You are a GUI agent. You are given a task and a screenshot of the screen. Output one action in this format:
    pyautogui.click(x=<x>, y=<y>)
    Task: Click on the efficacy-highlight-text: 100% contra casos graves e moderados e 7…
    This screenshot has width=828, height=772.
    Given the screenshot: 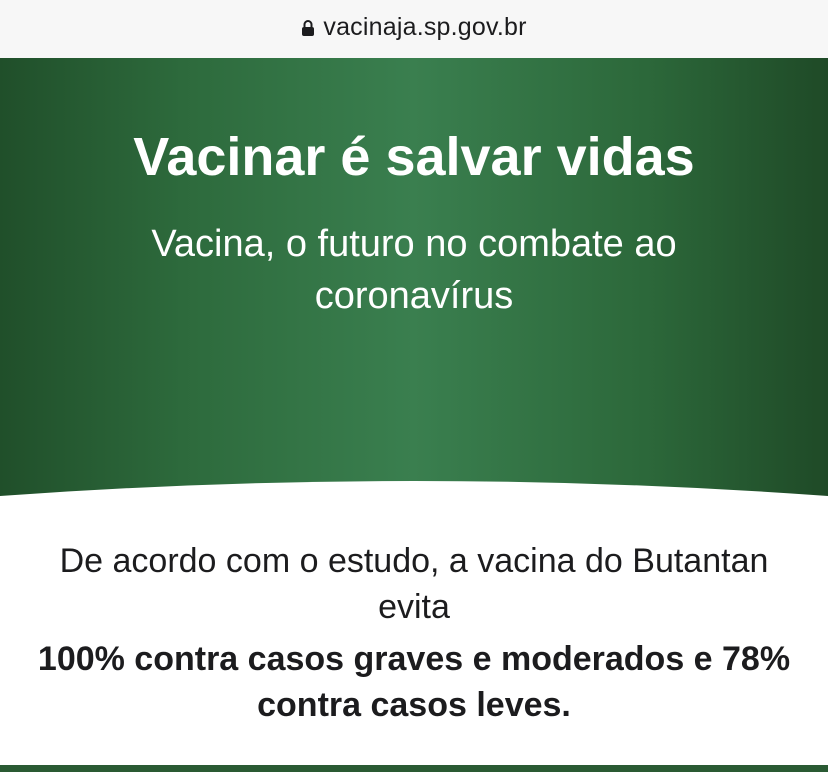 What is the action you would take?
    pyautogui.click(x=414, y=682)
    